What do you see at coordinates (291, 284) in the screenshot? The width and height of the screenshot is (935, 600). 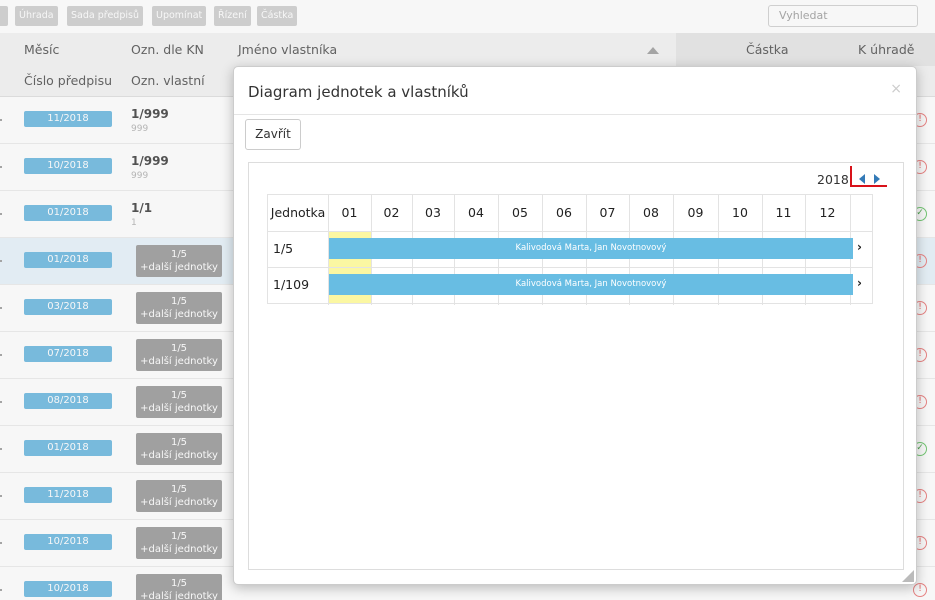 I see `unit-row-label: 1/109` at bounding box center [291, 284].